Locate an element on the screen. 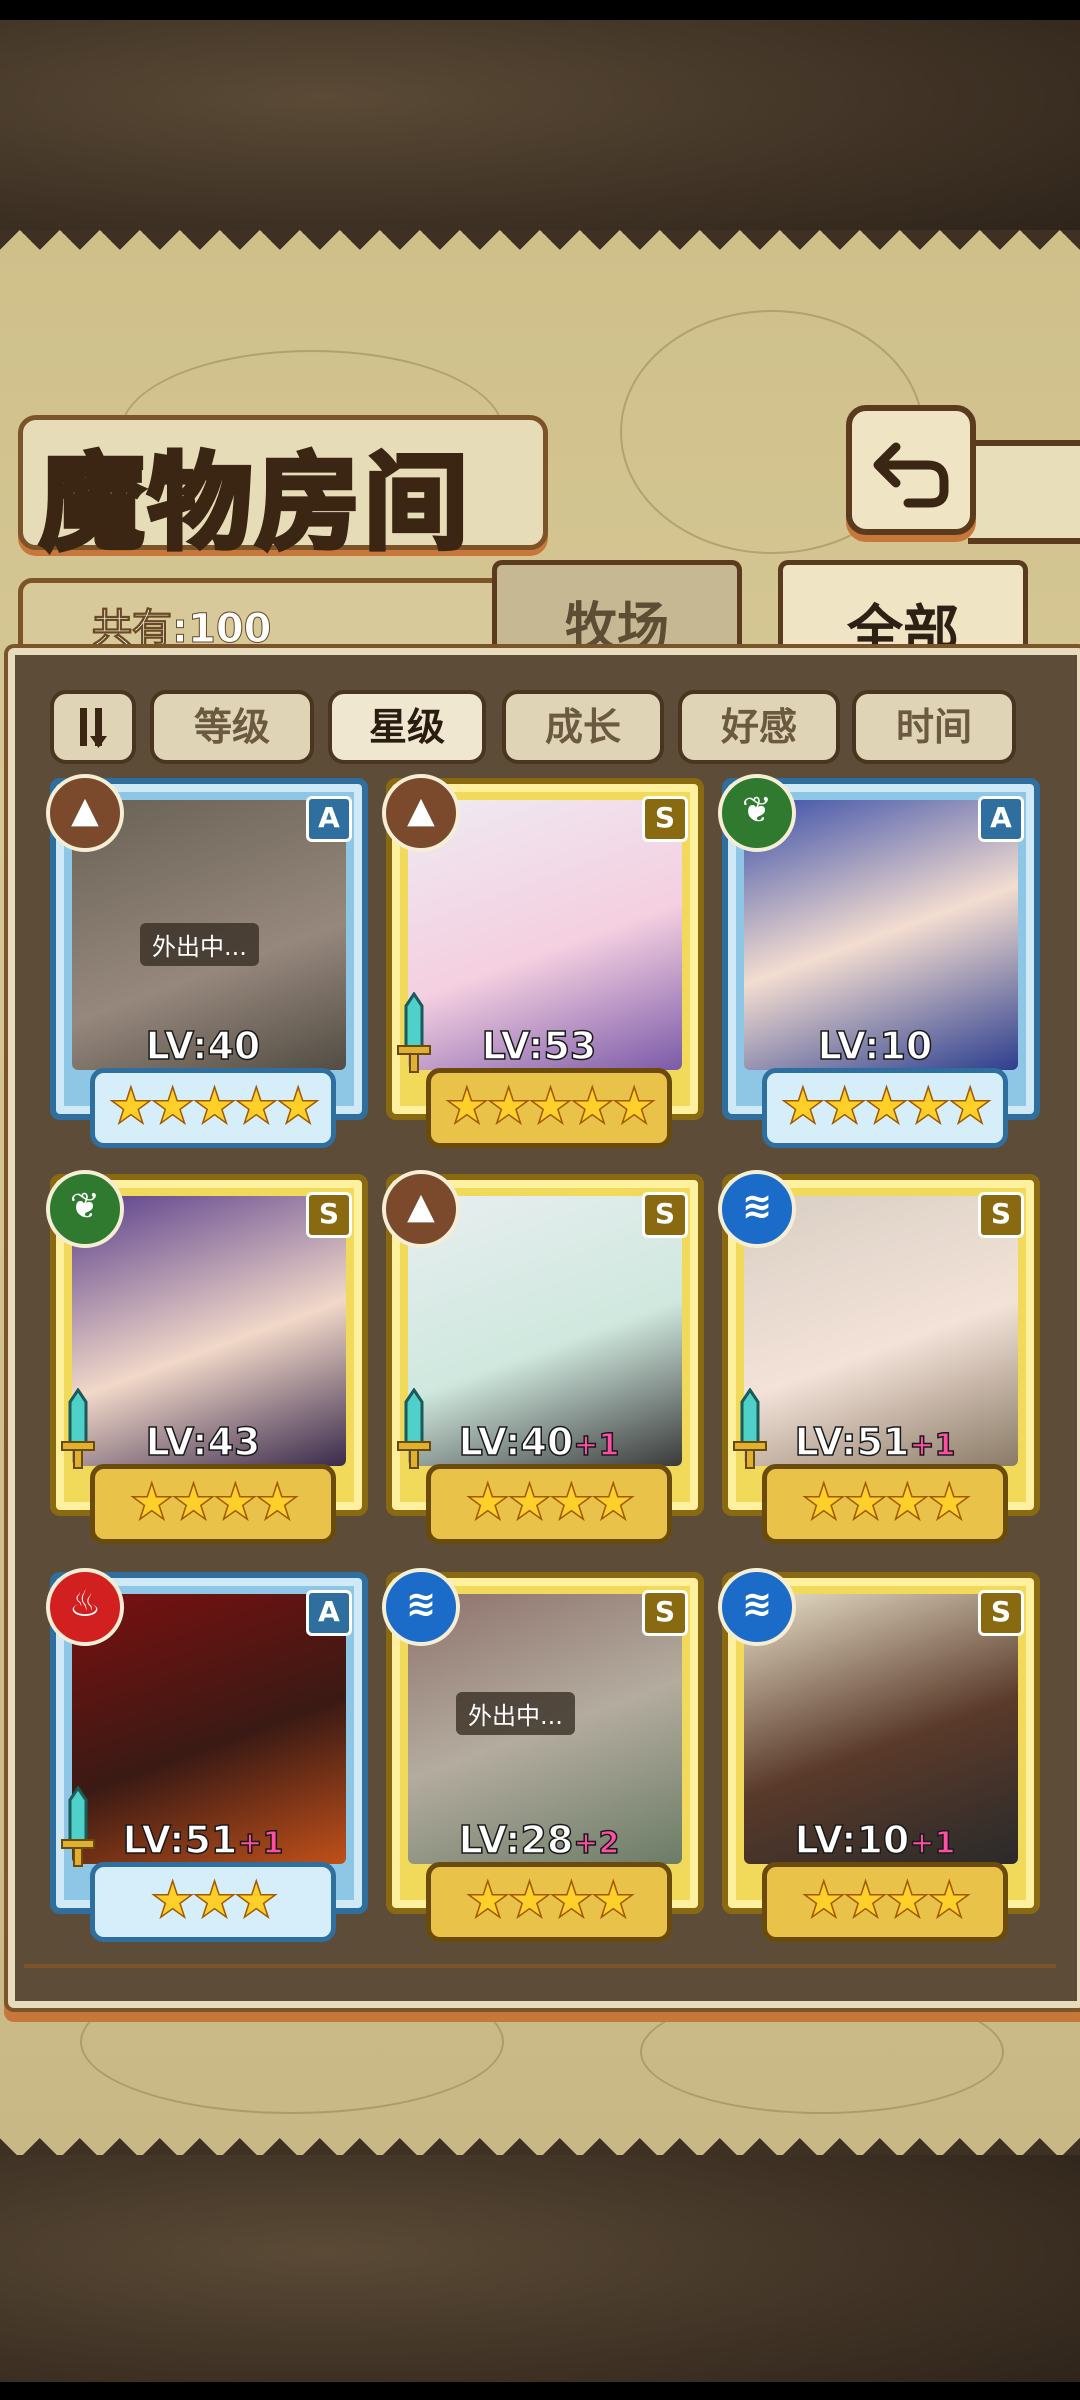 Image resolution: width=1080 pixels, height=2400 pixels. sort-growth-button: 成长 is located at coordinates (583, 727).